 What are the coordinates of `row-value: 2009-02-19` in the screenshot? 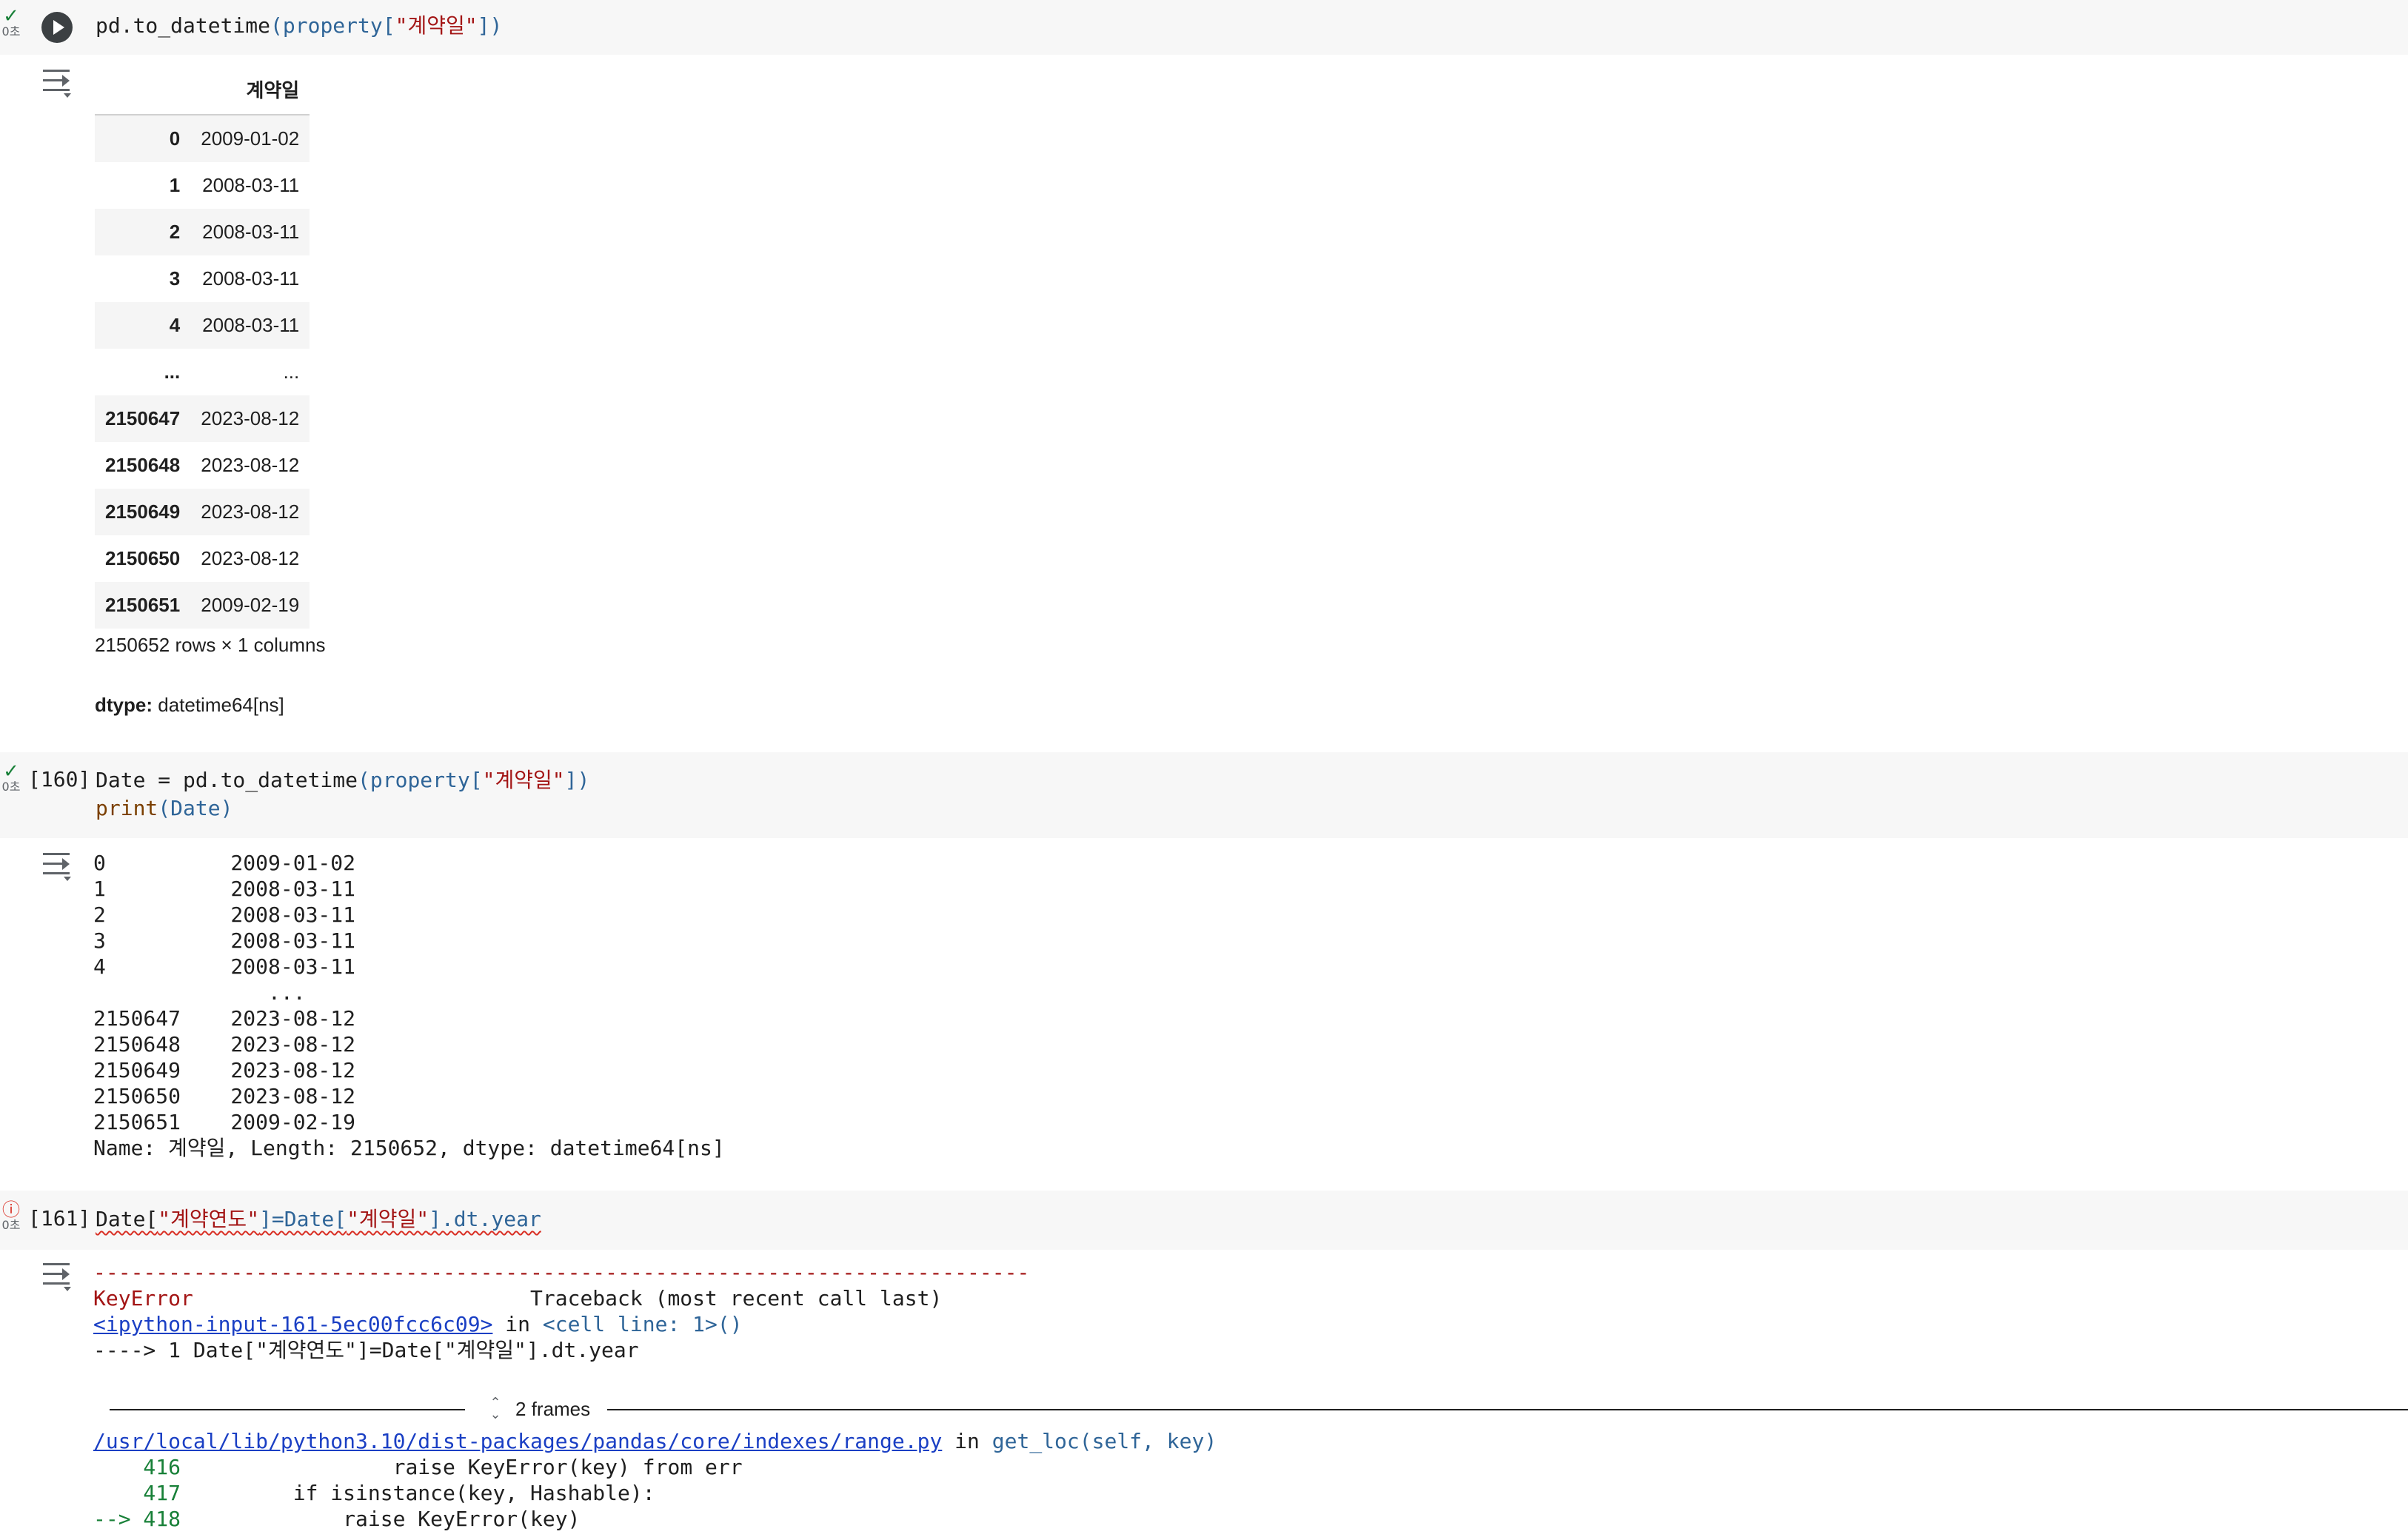 It's located at (250, 605).